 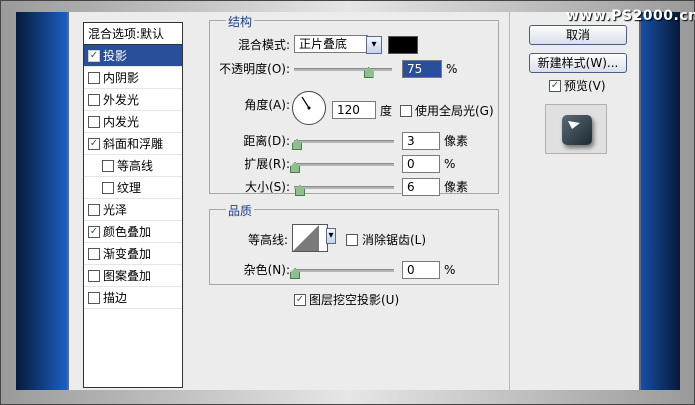 I want to click on style-item: 等高线, so click(x=133, y=166).